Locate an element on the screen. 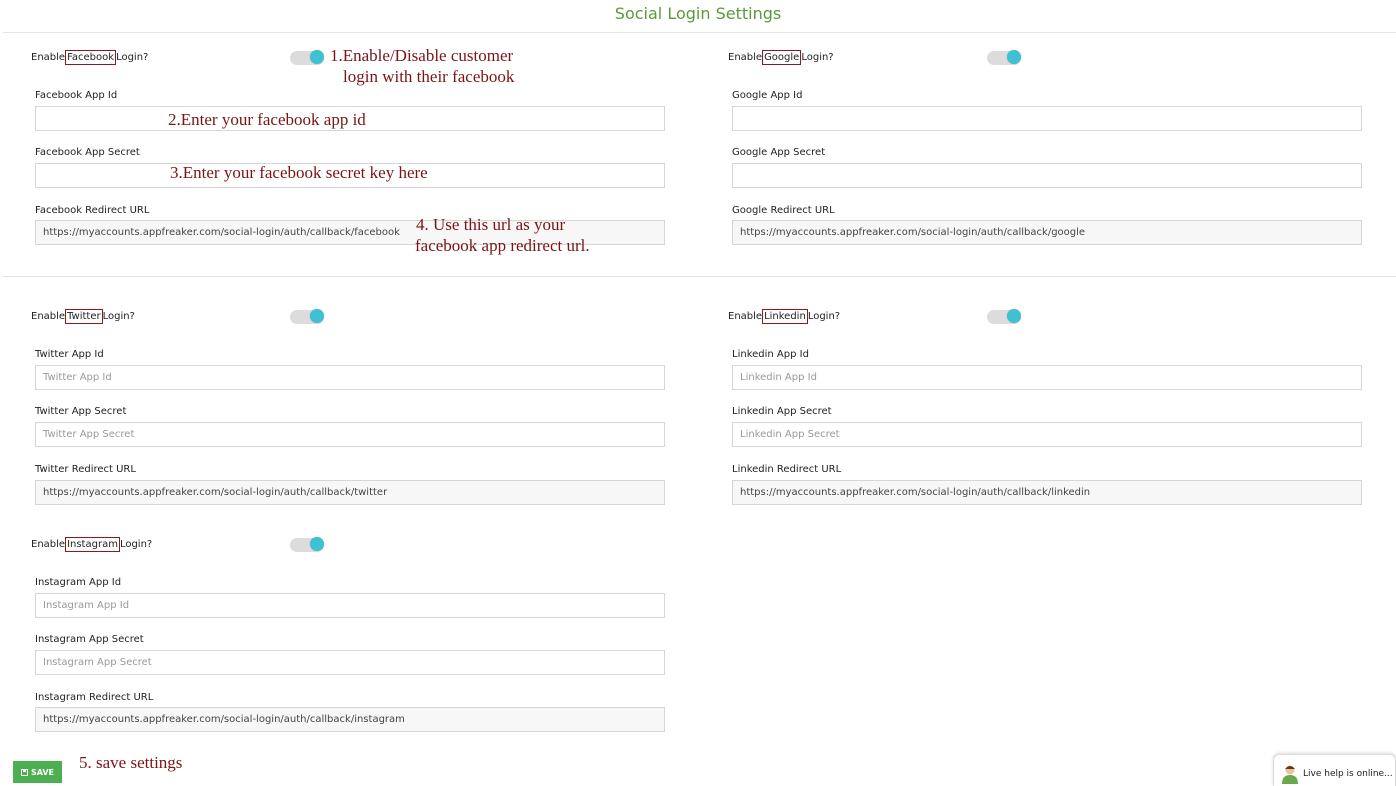  google-enable-label: Enable Google Login? is located at coordinates (781, 57).